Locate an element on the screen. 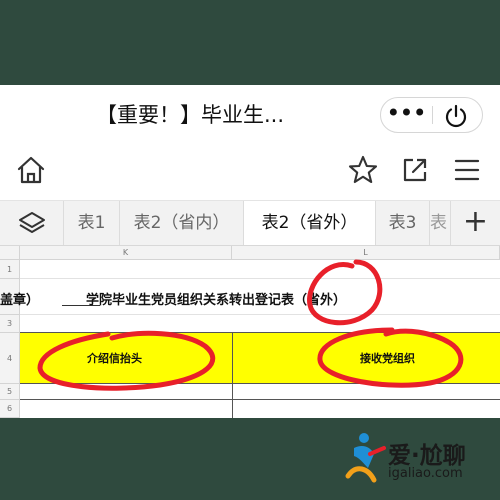 Image resolution: width=500 pixels, height=500 pixels. row-number-4: 4 is located at coordinates (10, 358).